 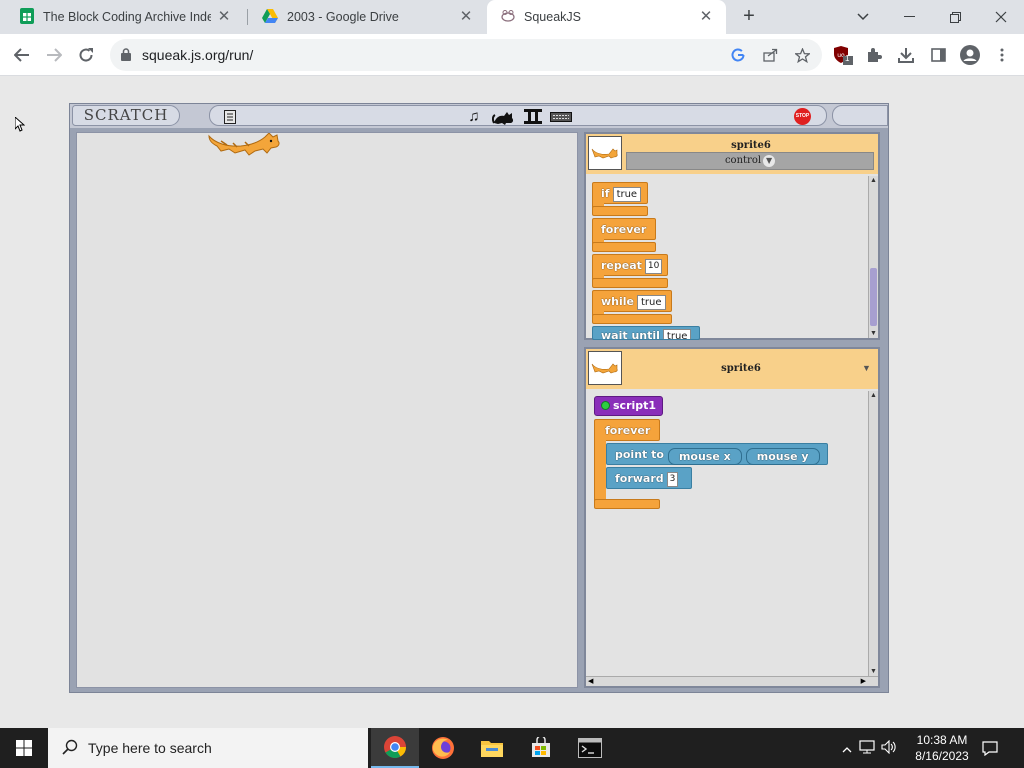 What do you see at coordinates (243, 147) in the screenshot?
I see `cat-sprite` at bounding box center [243, 147].